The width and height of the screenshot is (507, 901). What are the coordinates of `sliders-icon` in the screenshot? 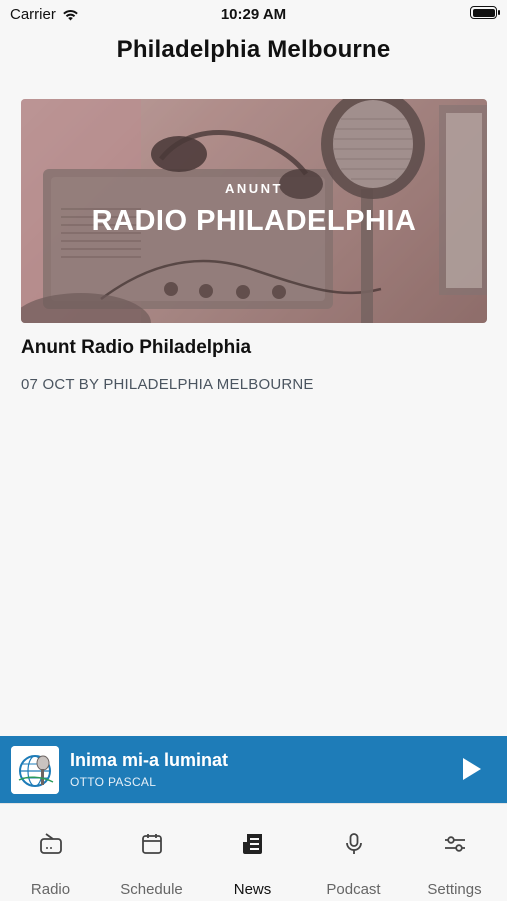 It's located at (455, 844).